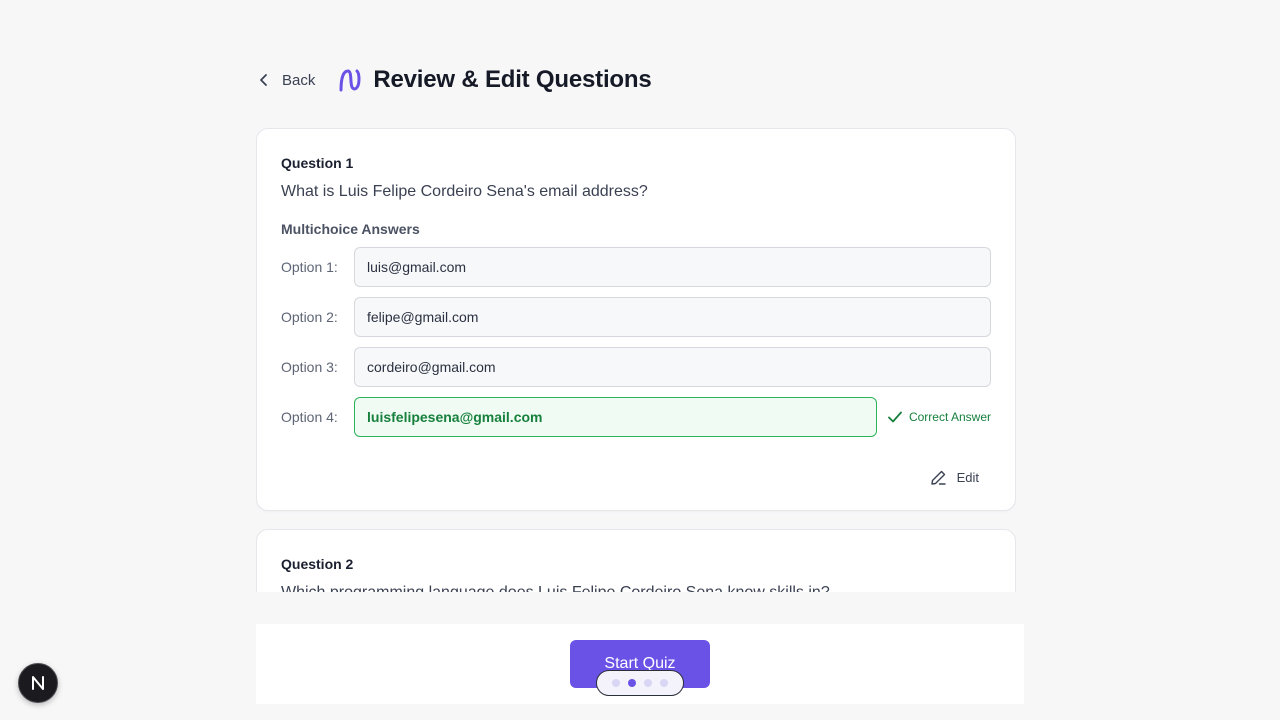 This screenshot has height=720, width=1280. Describe the element at coordinates (895, 417) in the screenshot. I see `check-icon` at that location.